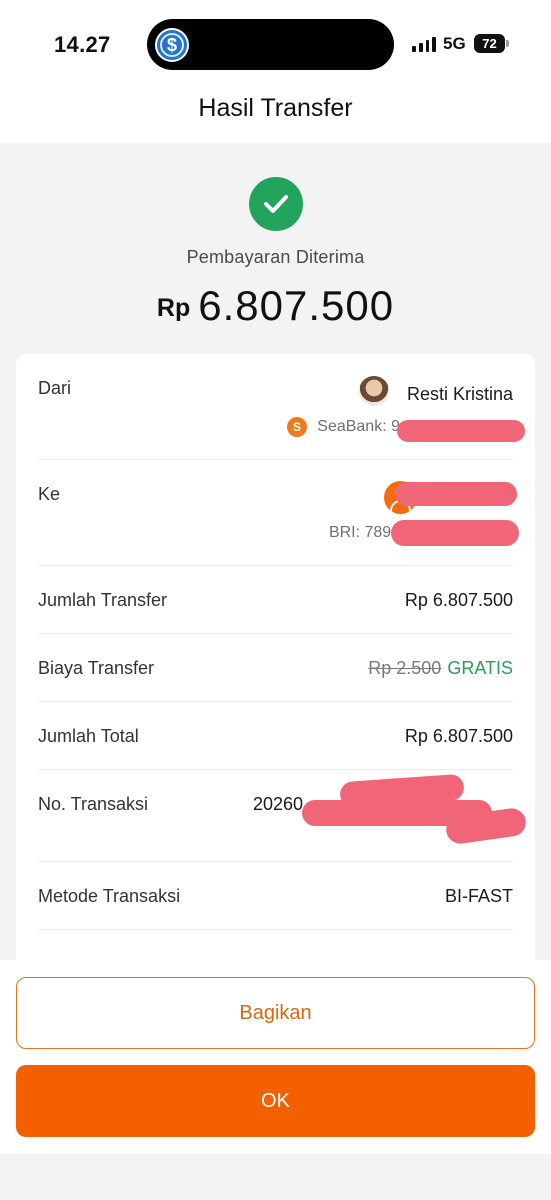 The width and height of the screenshot is (551, 1200). I want to click on total-value: Rp 6.807.500, so click(458, 736).